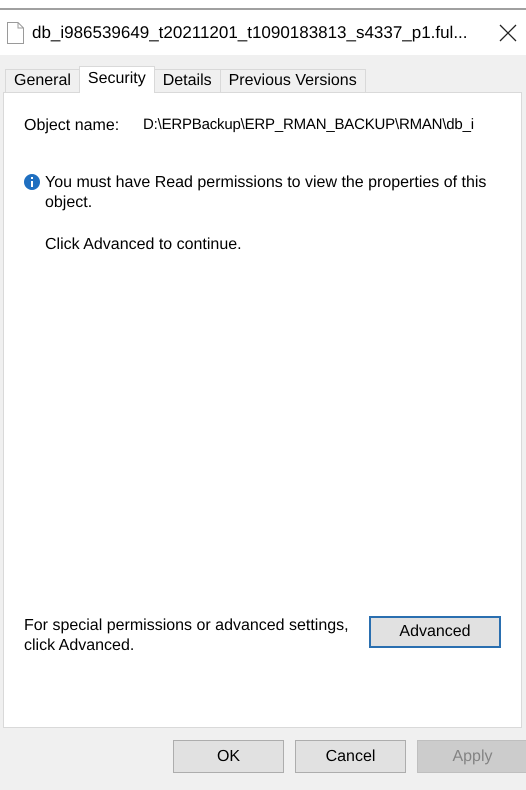 This screenshot has width=526, height=790. Describe the element at coordinates (144, 245) in the screenshot. I see `hint-text: Click Advanced to continue.` at that location.